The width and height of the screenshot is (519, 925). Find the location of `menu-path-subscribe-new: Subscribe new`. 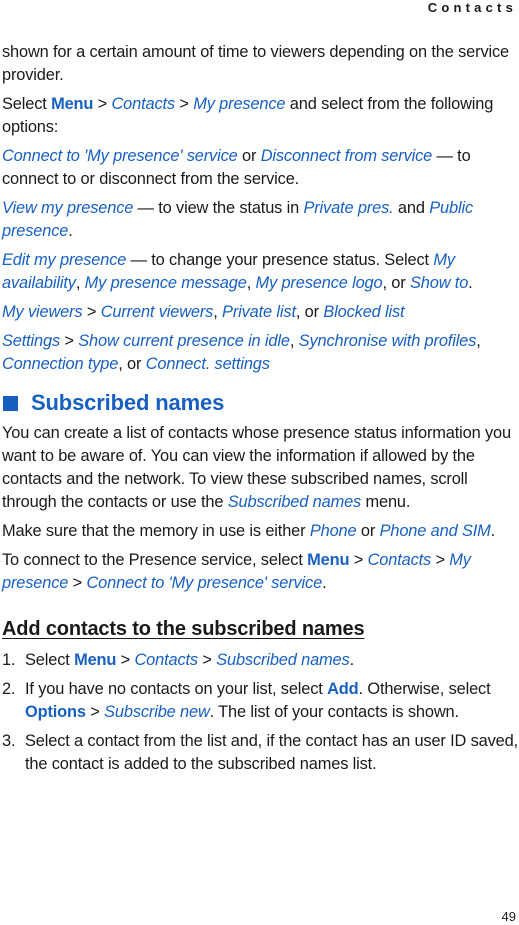

menu-path-subscribe-new: Subscribe new is located at coordinates (157, 712).